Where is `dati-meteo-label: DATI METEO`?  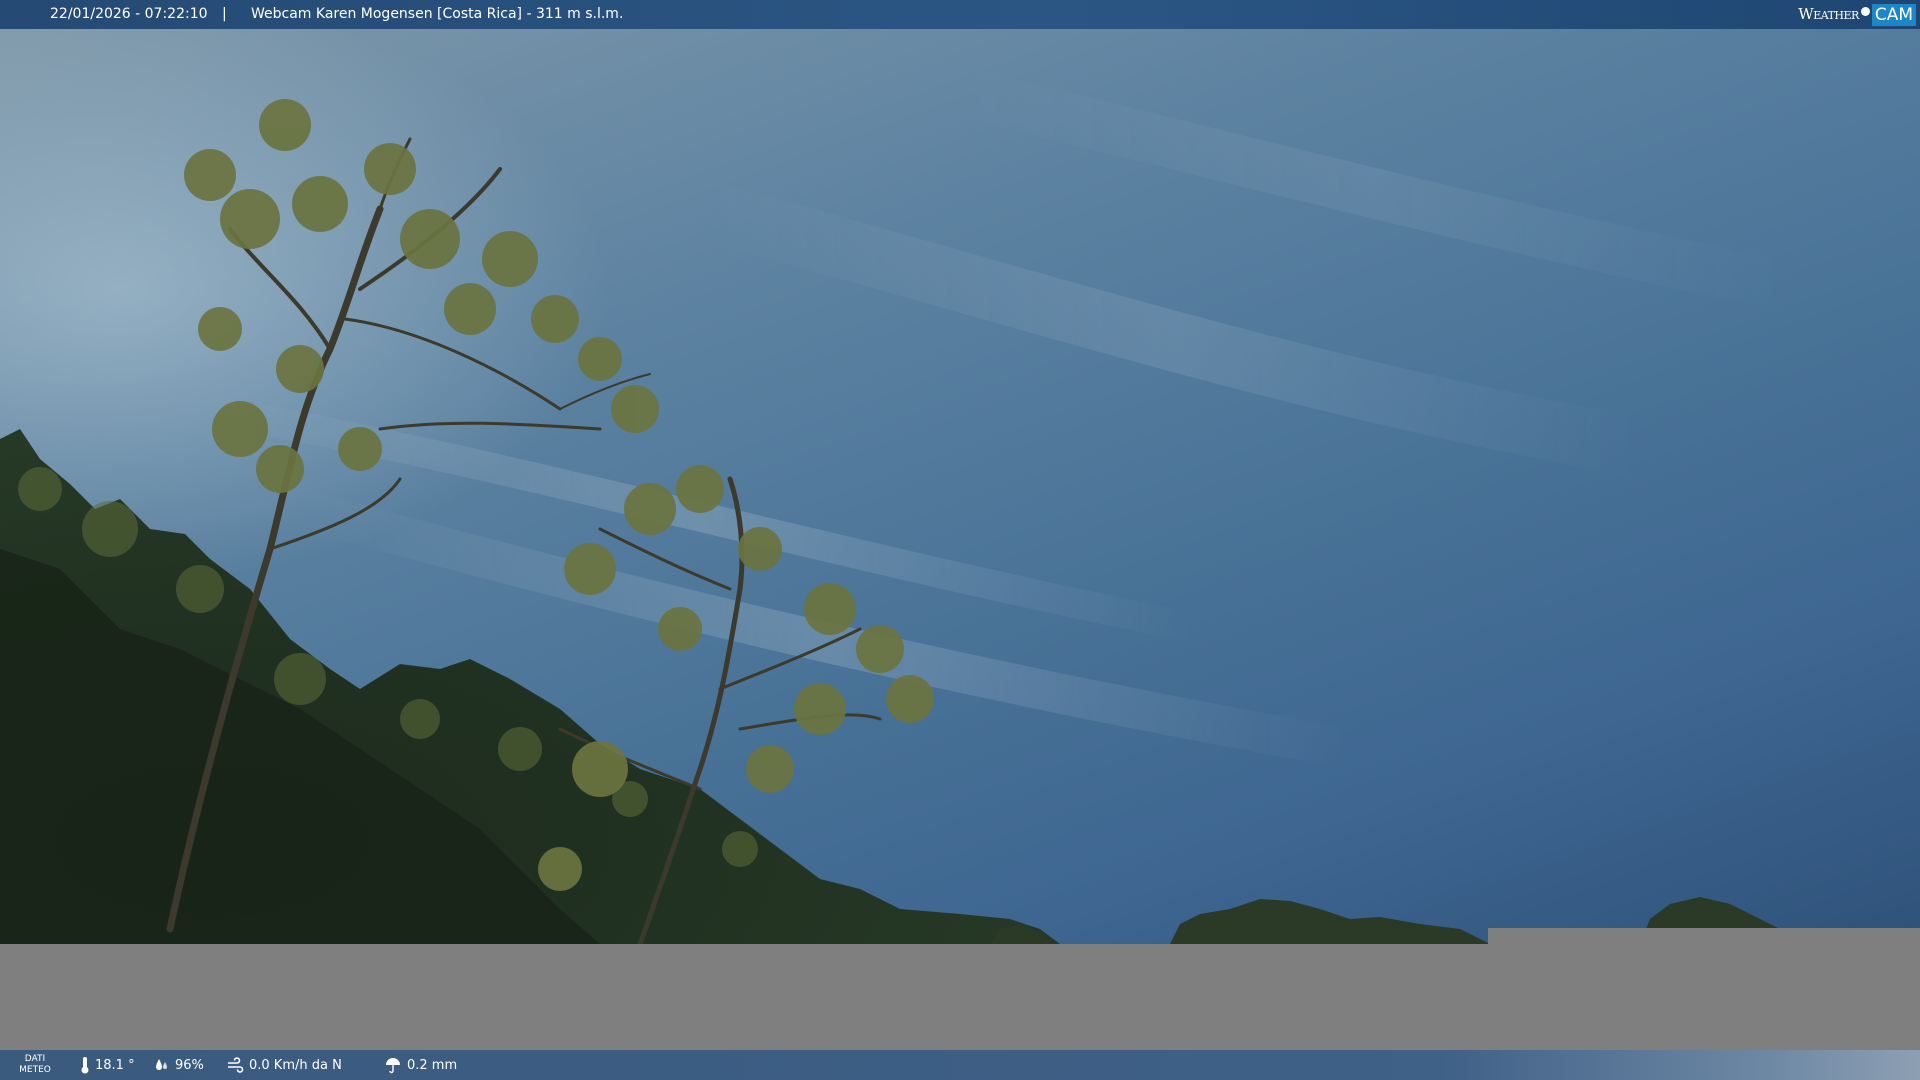 dati-meteo-label: DATI METEO is located at coordinates (35, 1065).